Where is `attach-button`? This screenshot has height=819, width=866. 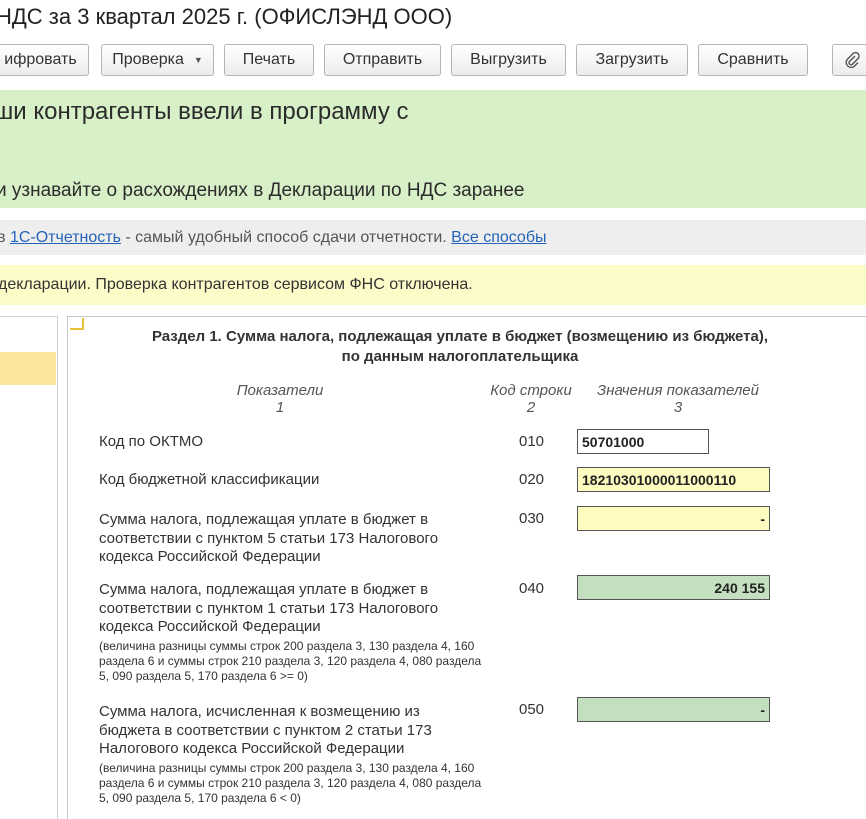
attach-button is located at coordinates (849, 60).